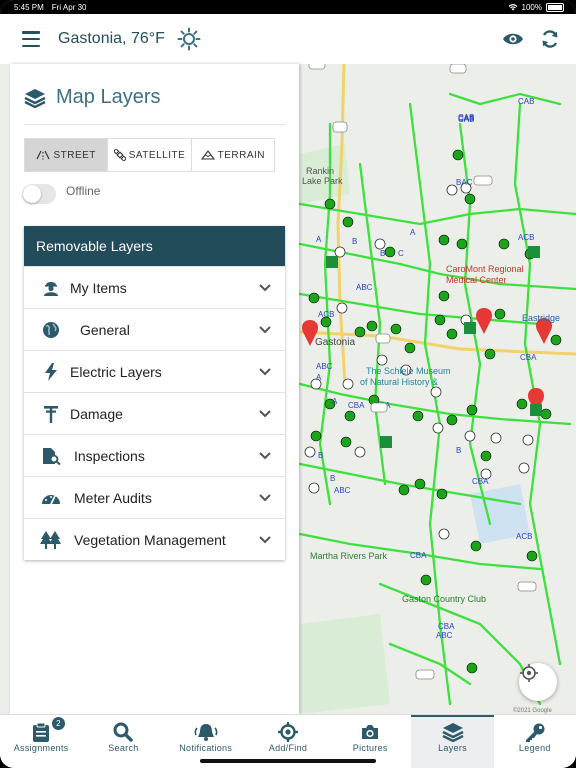 Image resolution: width=576 pixels, height=768 pixels. Describe the element at coordinates (51, 456) in the screenshot. I see `inspection-doc-icon` at that location.